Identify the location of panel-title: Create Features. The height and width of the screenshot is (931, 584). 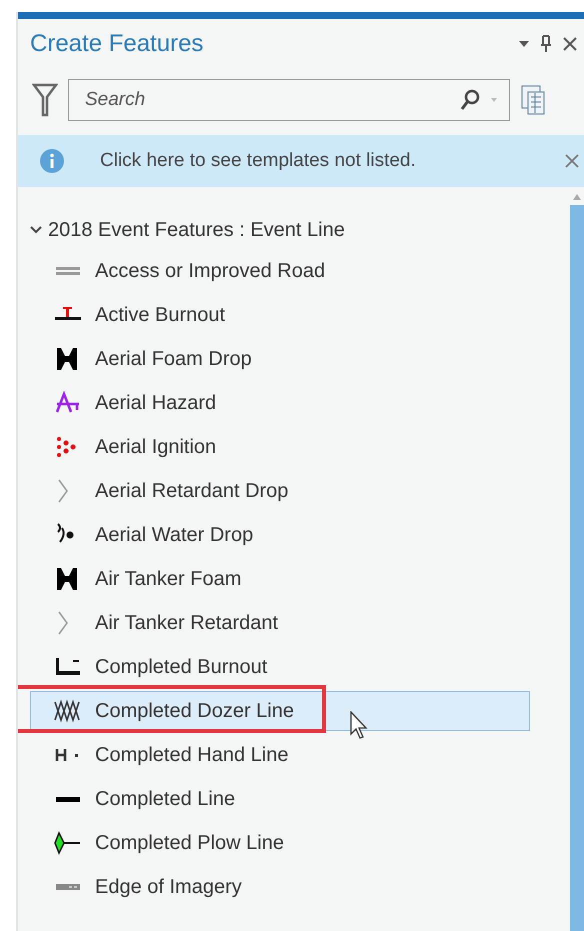
(117, 44).